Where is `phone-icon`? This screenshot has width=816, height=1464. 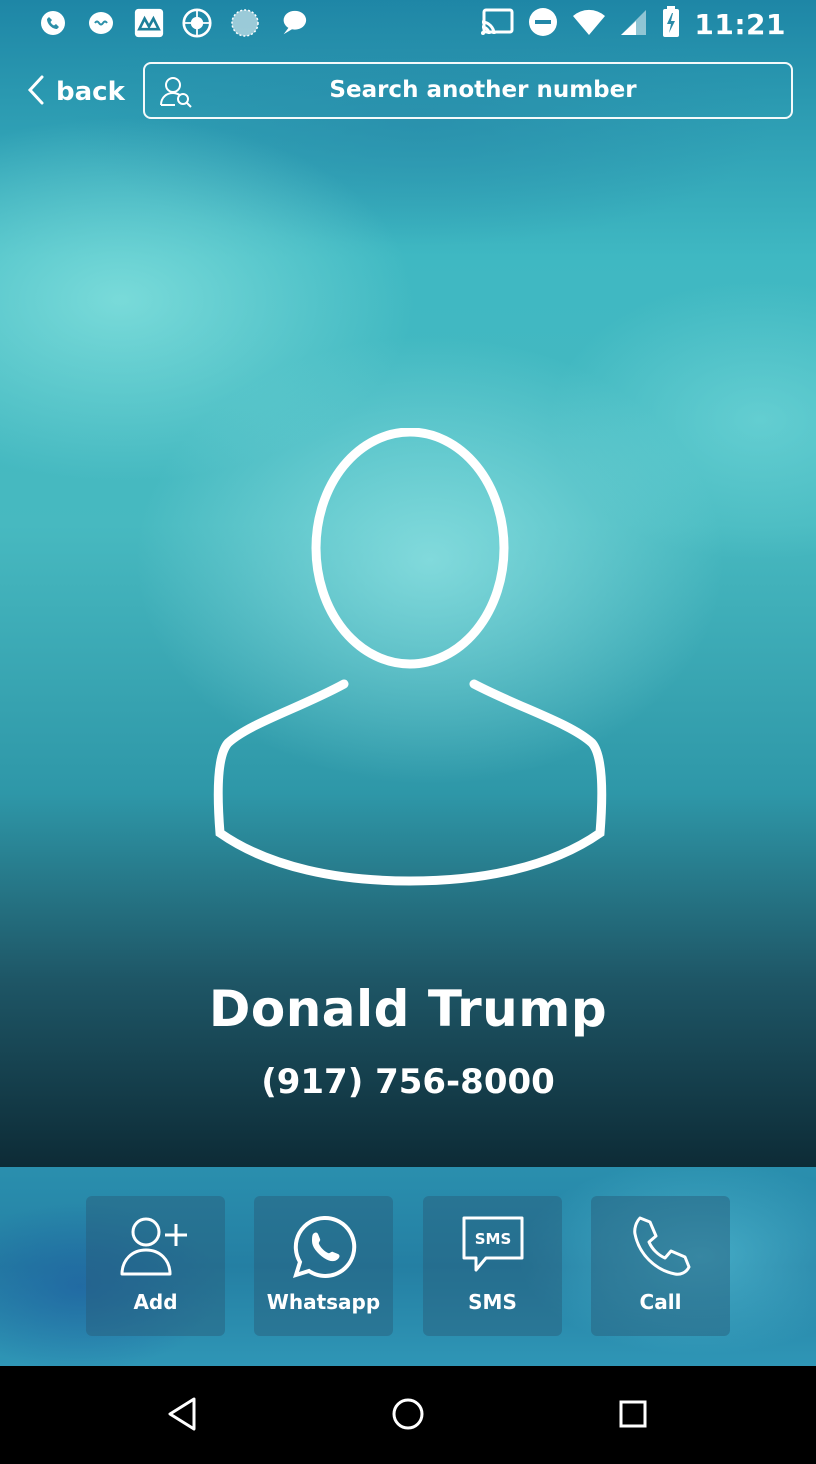
phone-icon is located at coordinates (660, 1247).